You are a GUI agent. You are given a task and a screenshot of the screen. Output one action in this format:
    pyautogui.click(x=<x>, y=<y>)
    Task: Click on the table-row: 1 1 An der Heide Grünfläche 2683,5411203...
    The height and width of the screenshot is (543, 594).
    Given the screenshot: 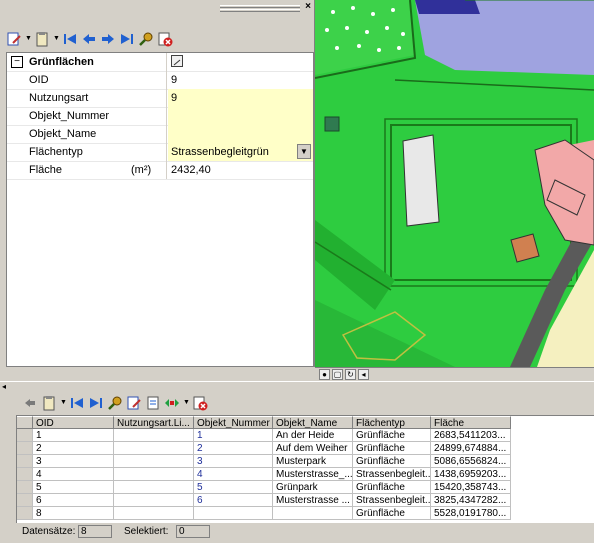 What is the action you would take?
    pyautogui.click(x=305, y=435)
    